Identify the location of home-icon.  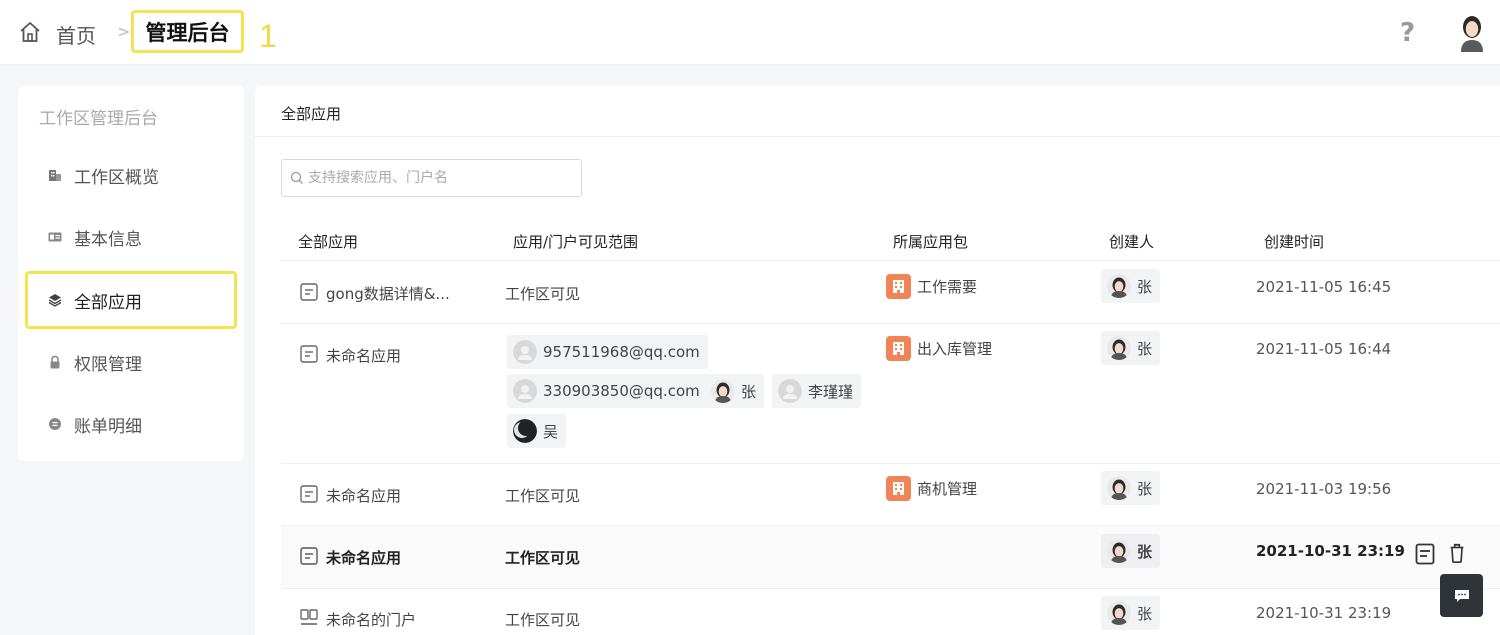
(30, 32).